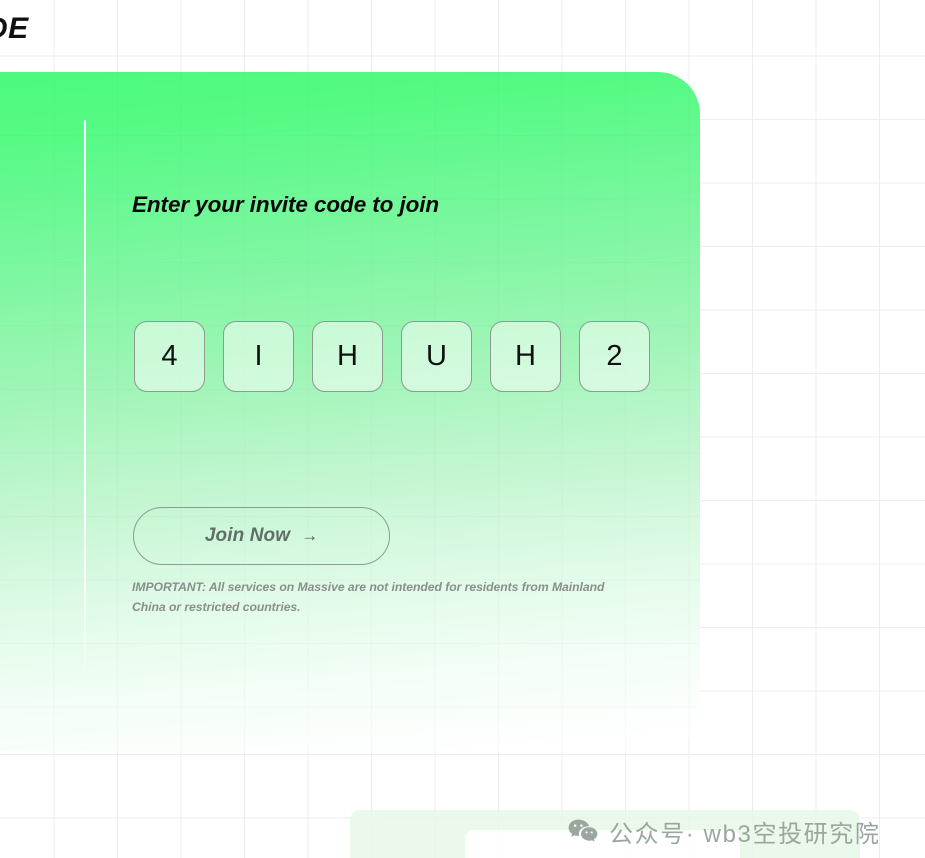 Image resolution: width=925 pixels, height=858 pixels. I want to click on invite-code-box-5: H, so click(525, 356).